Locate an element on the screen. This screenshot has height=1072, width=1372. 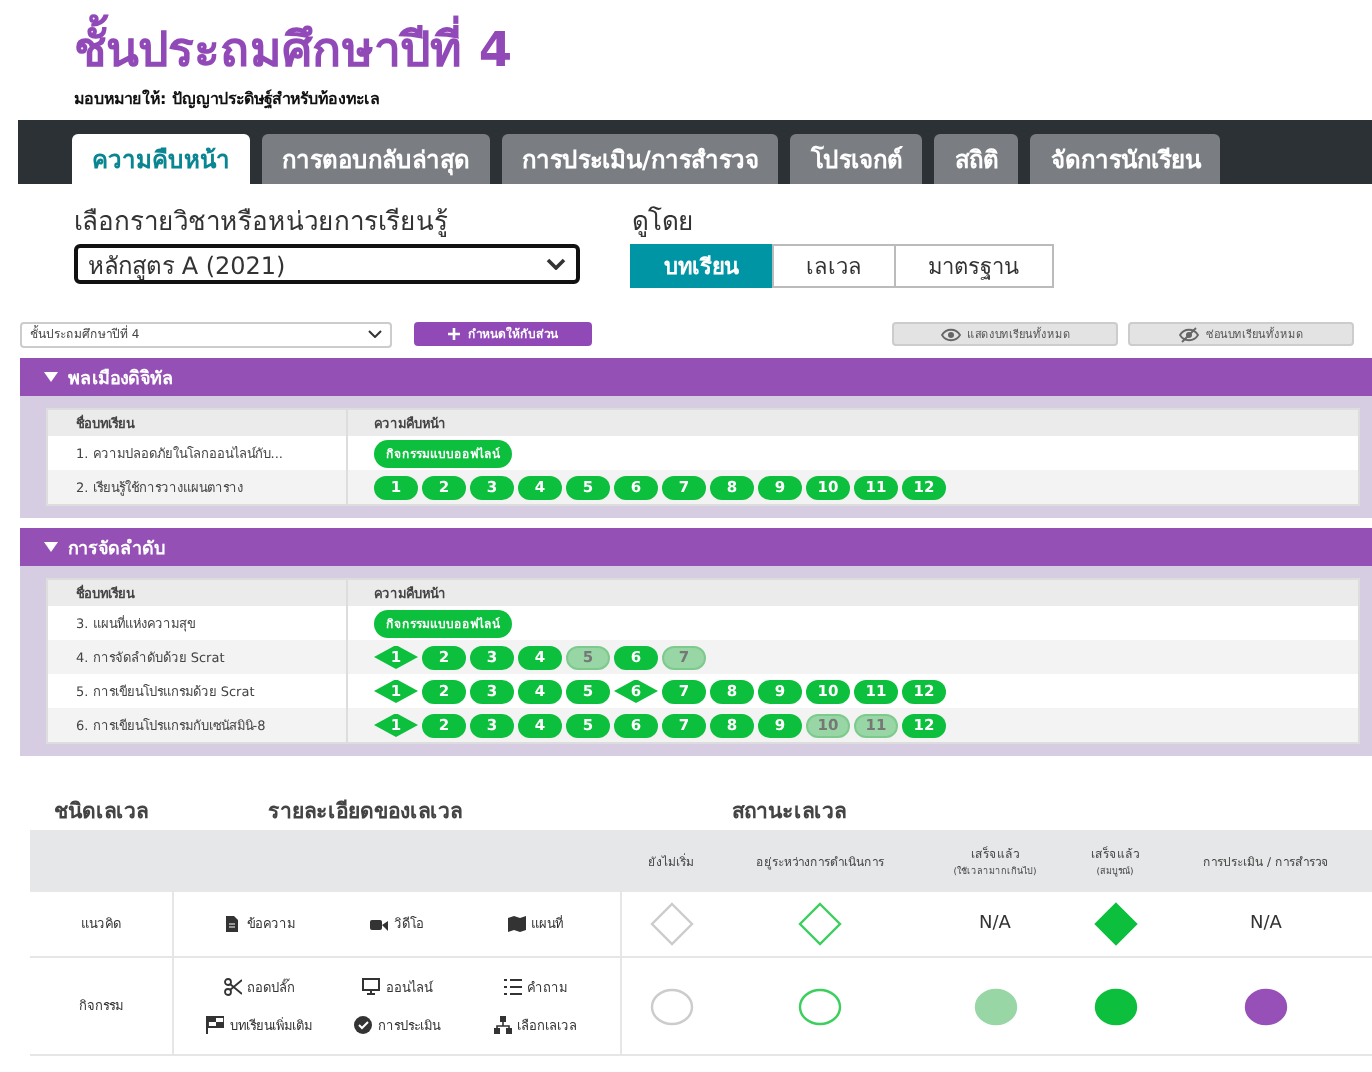
course-select: หลักสูตร A (2021) is located at coordinates (327, 264).